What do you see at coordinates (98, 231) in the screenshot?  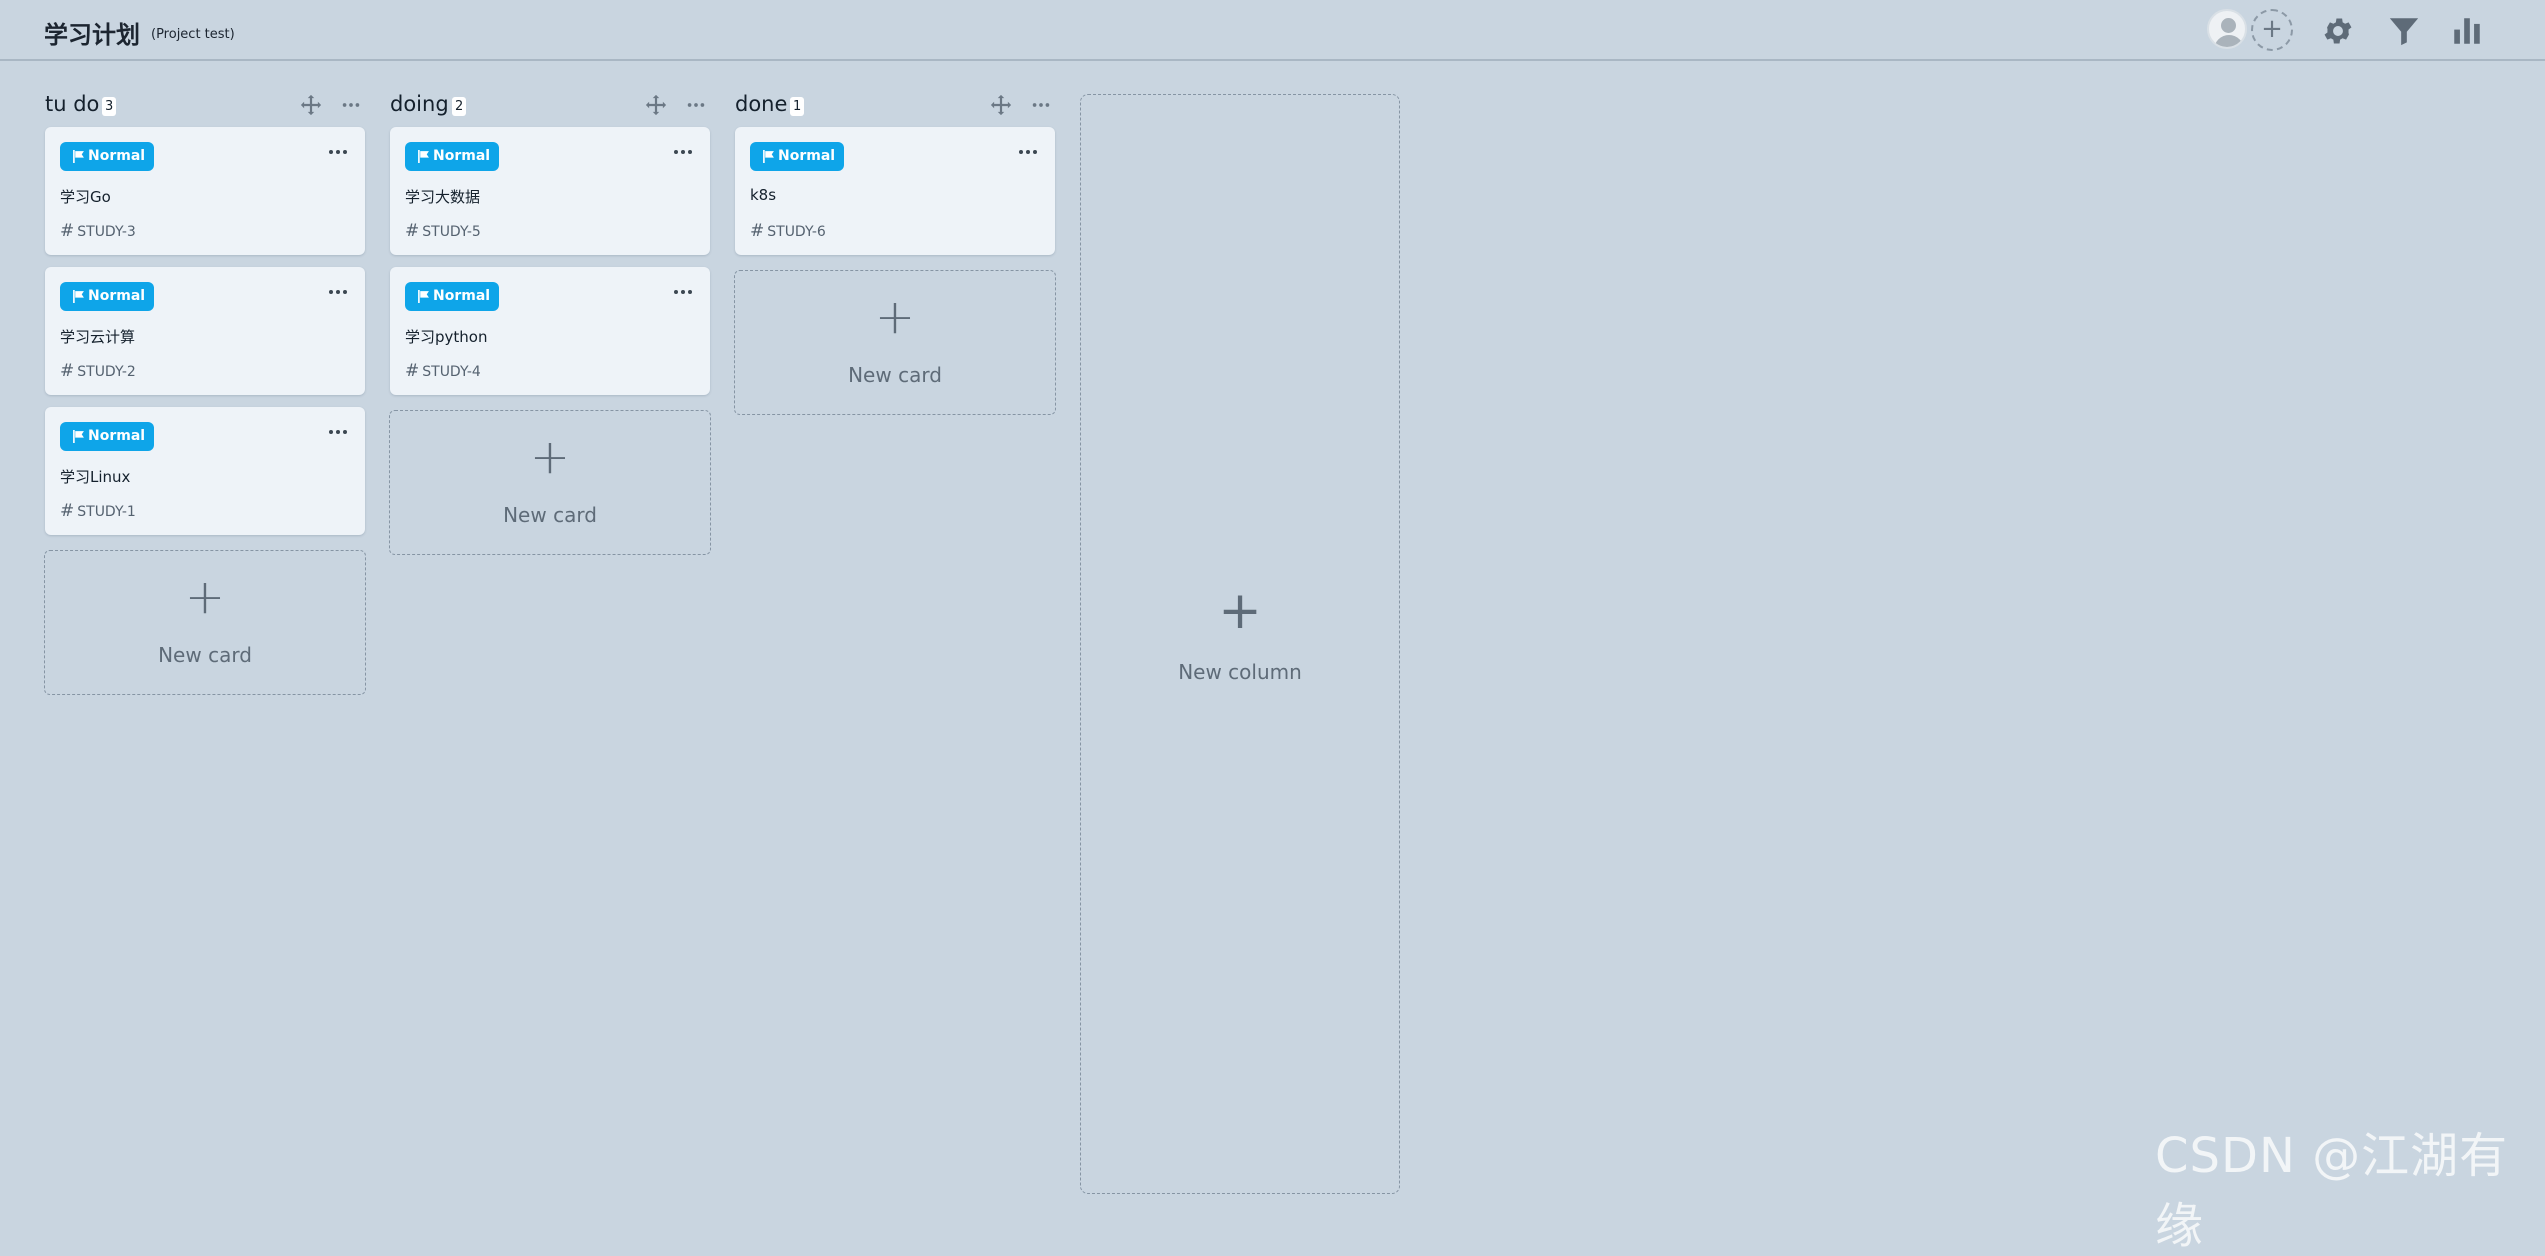 I see `card-id: # STUDY-3` at bounding box center [98, 231].